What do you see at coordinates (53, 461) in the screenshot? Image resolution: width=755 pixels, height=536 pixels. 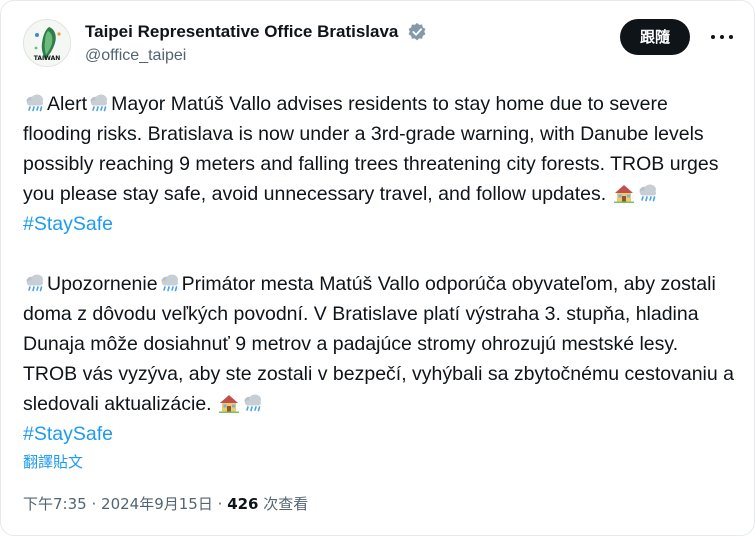 I see `translate-post-link: 翻譯貼文` at bounding box center [53, 461].